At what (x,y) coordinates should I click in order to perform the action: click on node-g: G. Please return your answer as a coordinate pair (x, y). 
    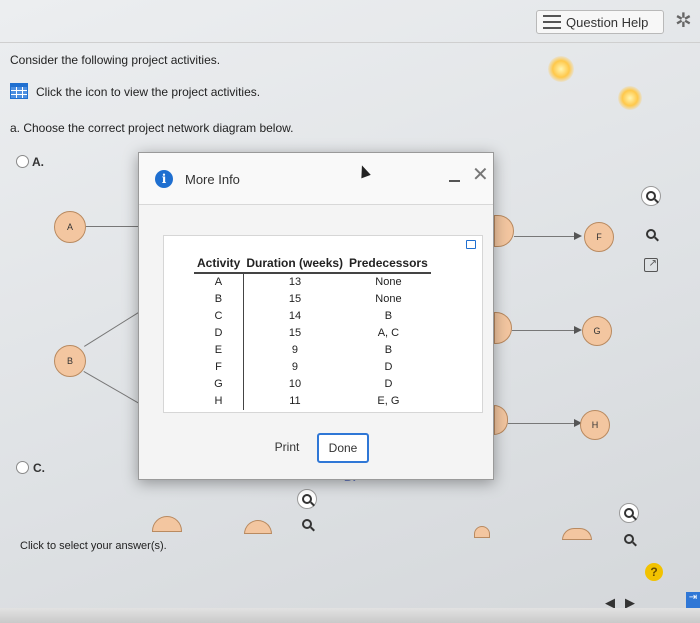
    Looking at the image, I should click on (597, 331).